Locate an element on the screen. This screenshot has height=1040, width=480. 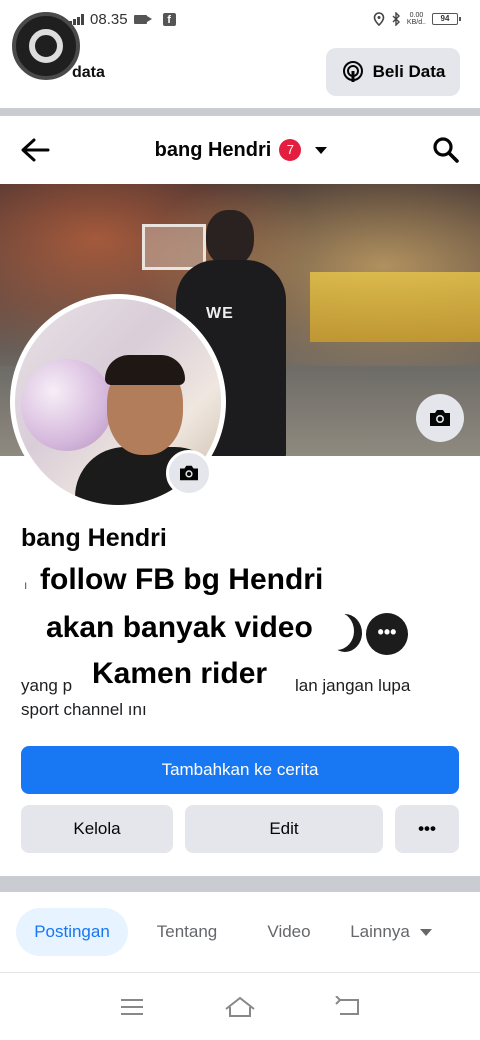
status-right: 0.00 KB/d.. 94 is located at coordinates (417, 19).